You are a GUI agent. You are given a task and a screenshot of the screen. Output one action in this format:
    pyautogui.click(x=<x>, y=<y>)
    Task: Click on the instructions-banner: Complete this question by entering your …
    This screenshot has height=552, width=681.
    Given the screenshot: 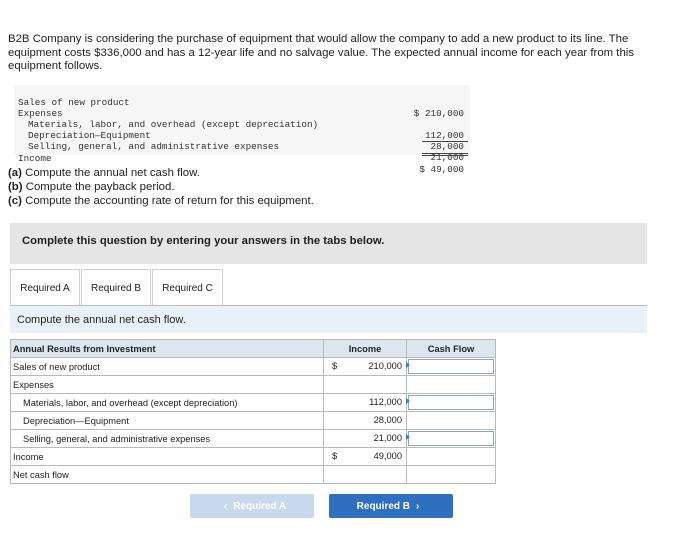 What is the action you would take?
    pyautogui.click(x=328, y=243)
    